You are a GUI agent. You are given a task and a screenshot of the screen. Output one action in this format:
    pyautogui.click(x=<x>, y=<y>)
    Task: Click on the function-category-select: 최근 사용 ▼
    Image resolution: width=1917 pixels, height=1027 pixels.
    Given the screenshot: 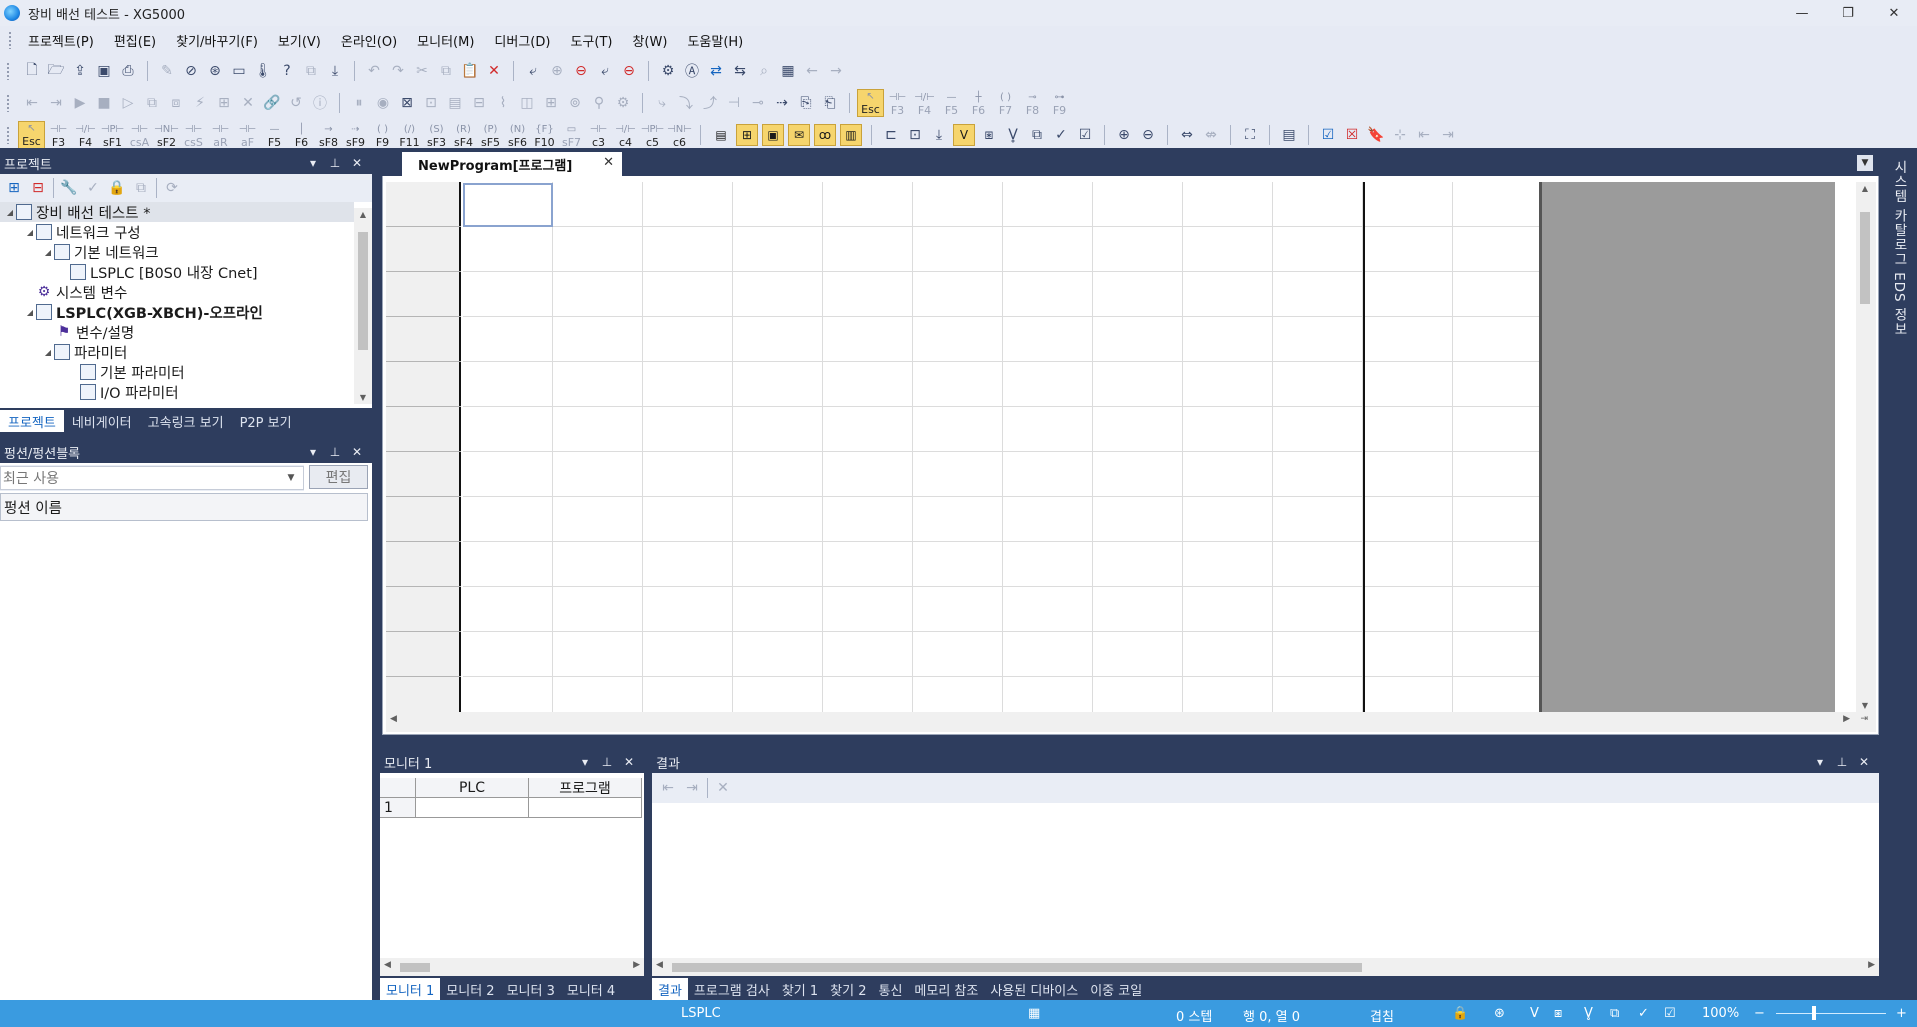 What is the action you would take?
    pyautogui.click(x=152, y=478)
    